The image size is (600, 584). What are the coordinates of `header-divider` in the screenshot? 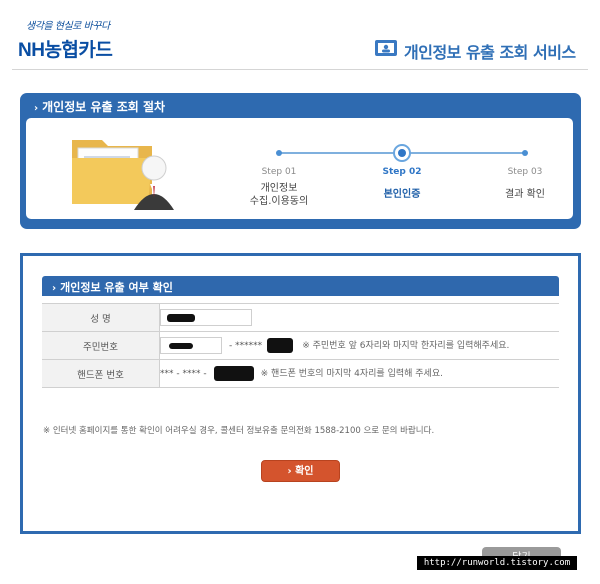 It's located at (300, 69).